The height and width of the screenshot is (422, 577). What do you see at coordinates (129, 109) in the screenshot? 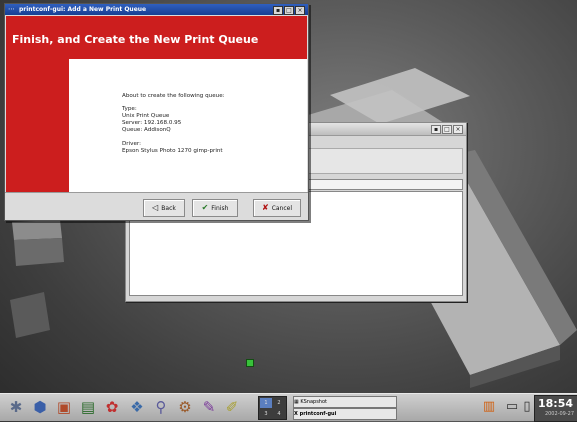
I see `type-label: Type:` at bounding box center [129, 109].